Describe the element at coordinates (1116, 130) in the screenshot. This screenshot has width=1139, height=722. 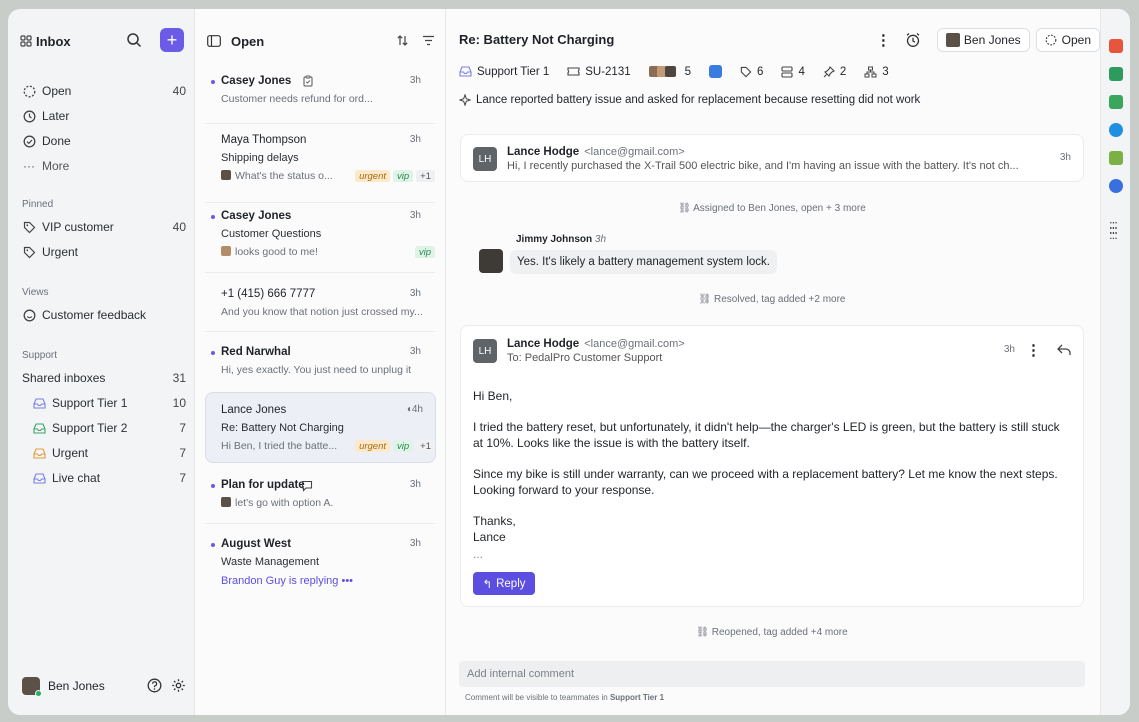
I see `cloud-app-icon` at that location.